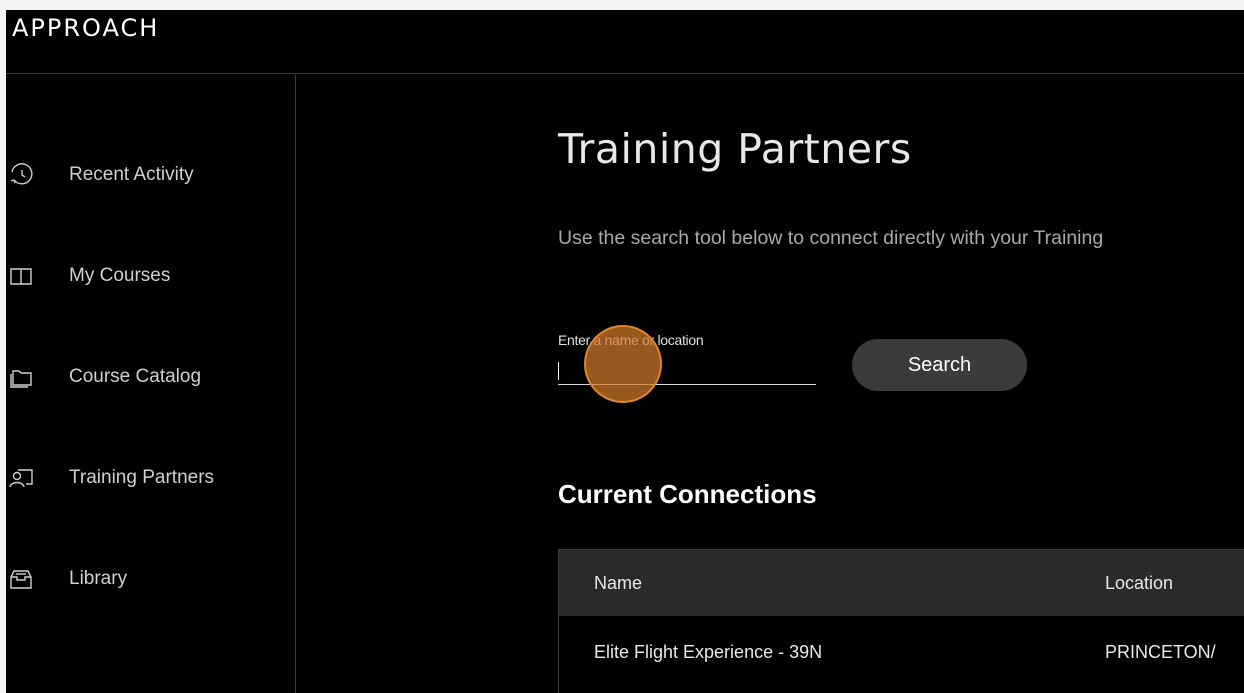 This screenshot has width=1244, height=693. Describe the element at coordinates (558, 371) in the screenshot. I see `text-caret` at that location.